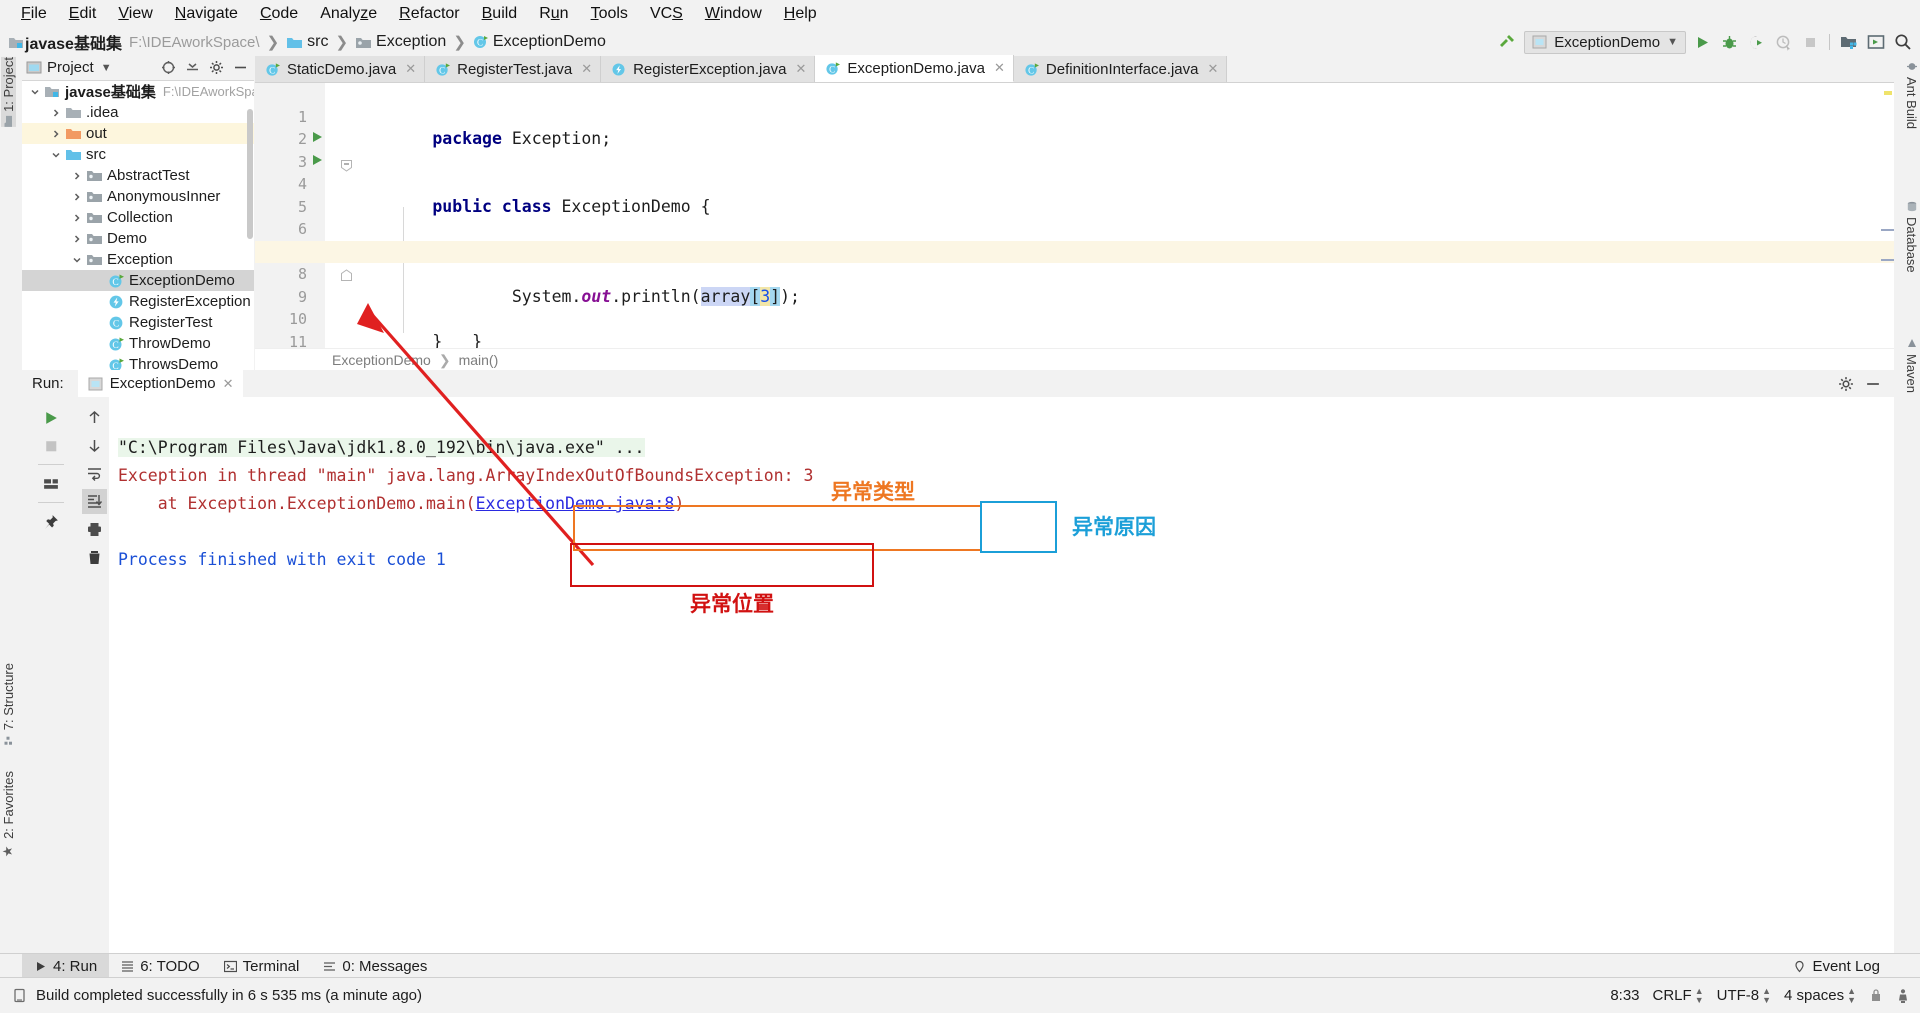 This screenshot has height=1013, width=1920. What do you see at coordinates (279, 14) in the screenshot?
I see `menu-item-code: Code` at bounding box center [279, 14].